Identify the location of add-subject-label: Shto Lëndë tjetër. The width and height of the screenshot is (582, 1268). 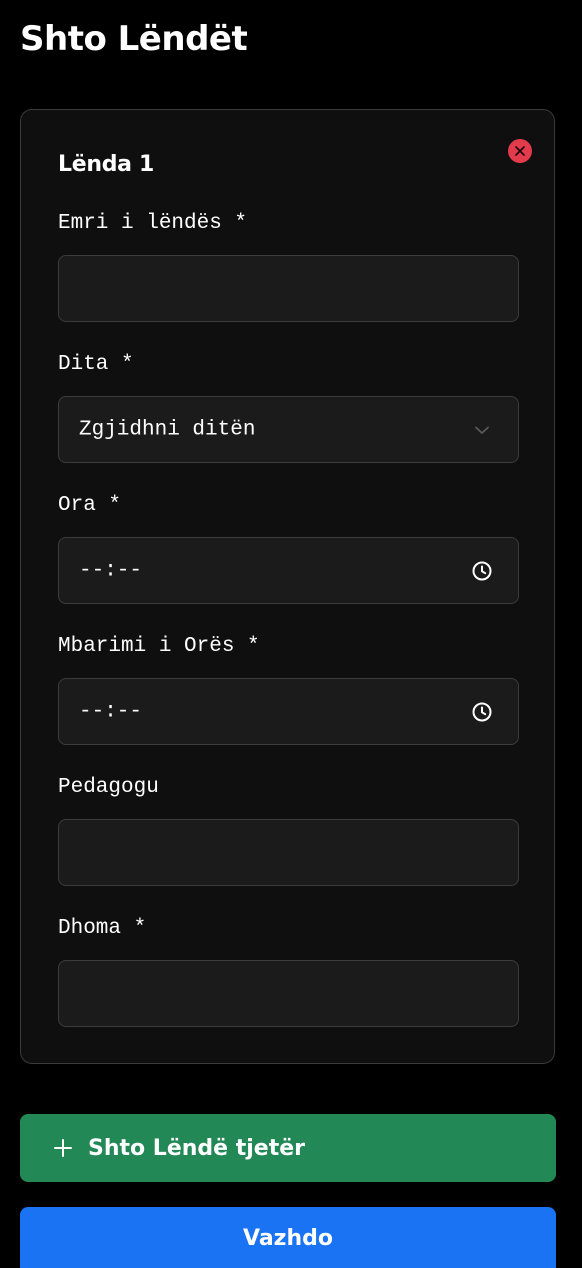
(196, 1148).